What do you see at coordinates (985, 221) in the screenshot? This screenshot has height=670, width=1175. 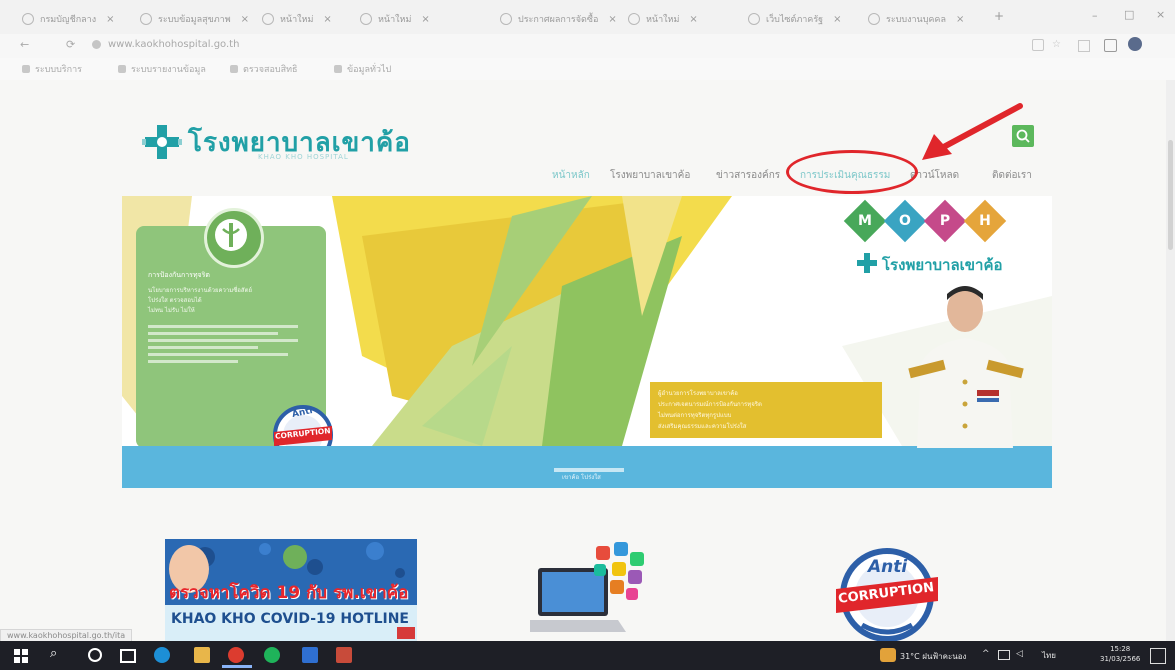 I see `moph-letter: H` at bounding box center [985, 221].